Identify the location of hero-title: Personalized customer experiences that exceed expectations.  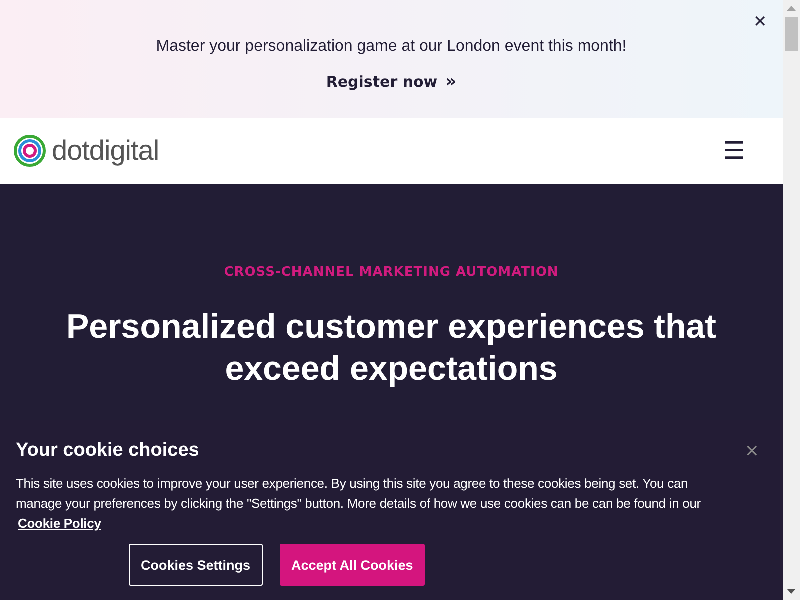
(391, 348).